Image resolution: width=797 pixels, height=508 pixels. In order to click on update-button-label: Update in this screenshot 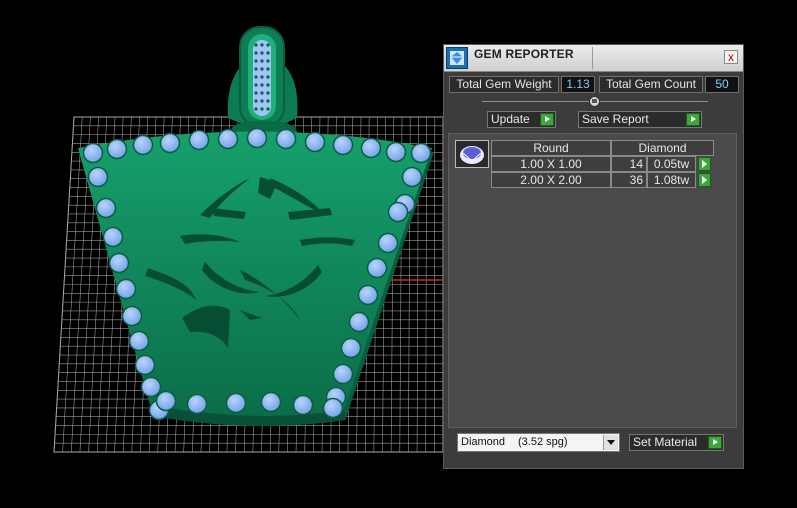, I will do `click(510, 119)`.